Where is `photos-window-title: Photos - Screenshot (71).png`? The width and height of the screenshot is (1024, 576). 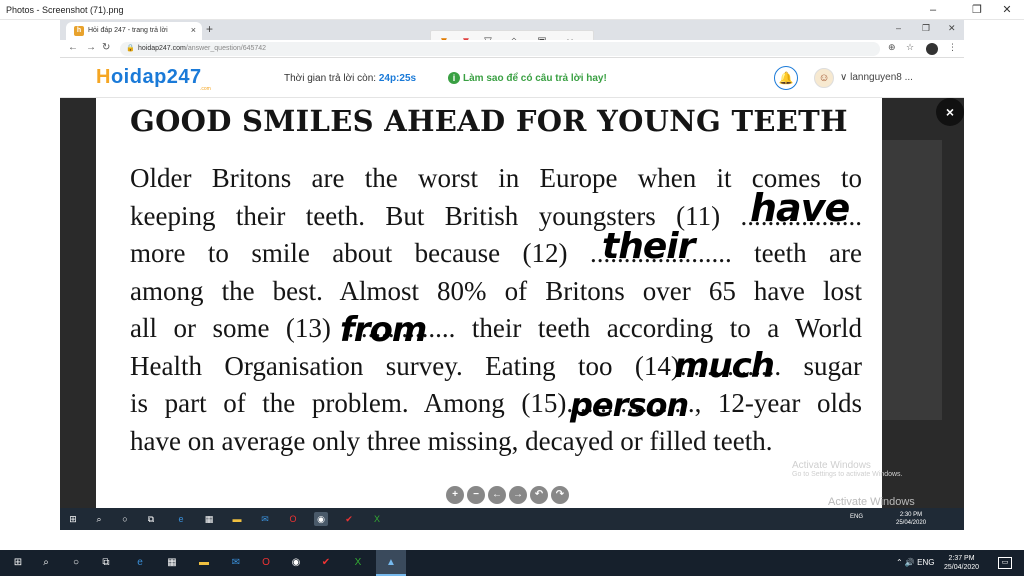 photos-window-title: Photos - Screenshot (71).png is located at coordinates (65, 10).